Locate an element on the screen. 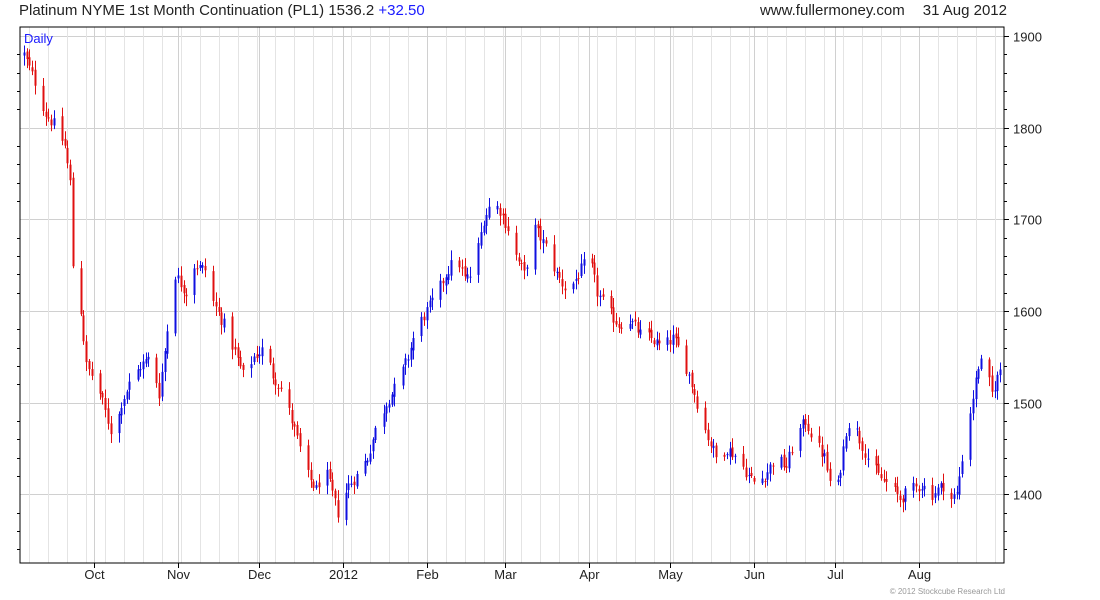 The height and width of the screenshot is (600, 1100). y-tick-label: 1700 is located at coordinates (1027, 220).